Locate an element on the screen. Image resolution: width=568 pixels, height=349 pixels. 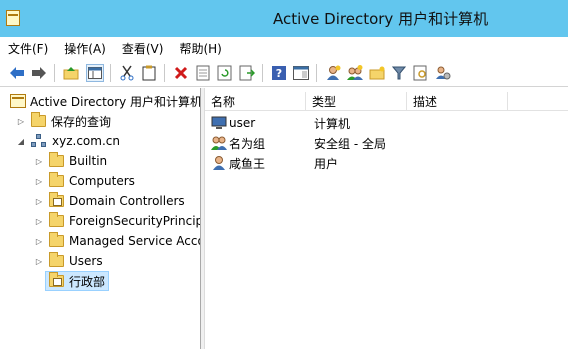
new-group-icon is located at coordinates (355, 73).